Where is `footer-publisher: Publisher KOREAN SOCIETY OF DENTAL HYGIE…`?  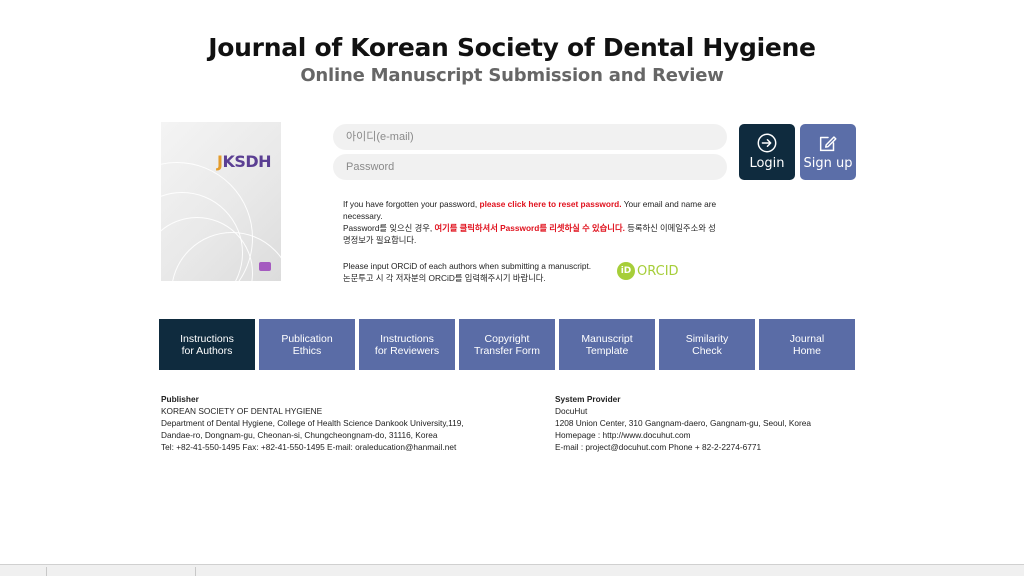 footer-publisher: Publisher KOREAN SOCIETY OF DENTAL HYGIE… is located at coordinates (312, 423).